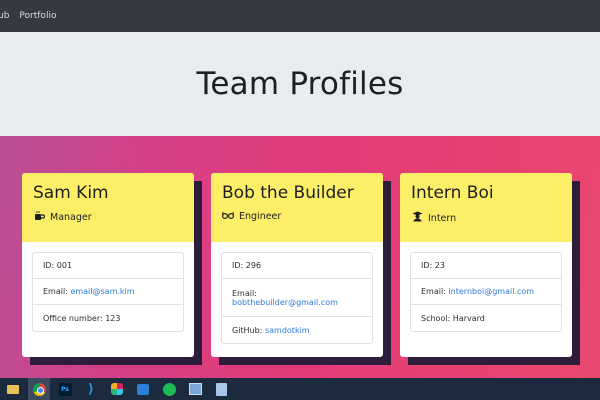  Describe the element at coordinates (417, 218) in the screenshot. I see `graduate-icon` at that location.